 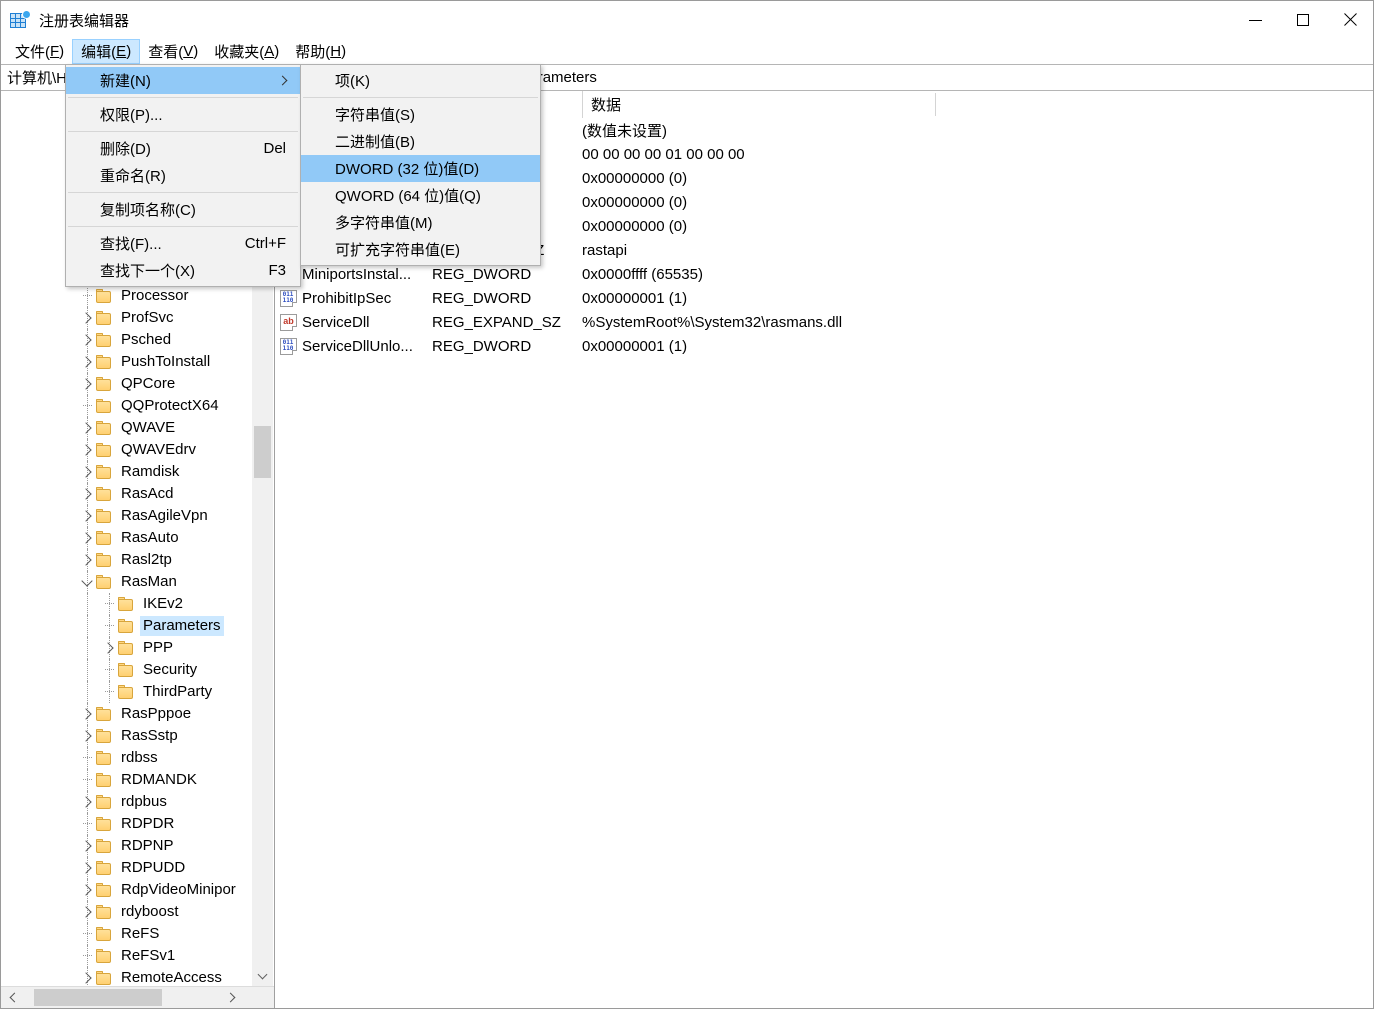 What do you see at coordinates (420, 222) in the screenshot?
I see `submenu-item-multi-string-value: 多字符串值(M)` at bounding box center [420, 222].